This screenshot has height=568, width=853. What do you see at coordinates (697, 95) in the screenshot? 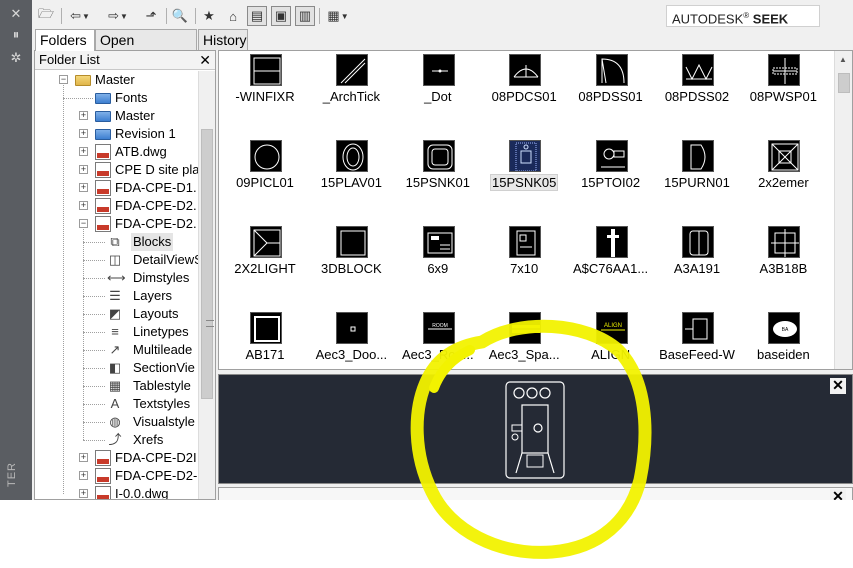
I see `block-item: 08PDSS02` at bounding box center [697, 95].